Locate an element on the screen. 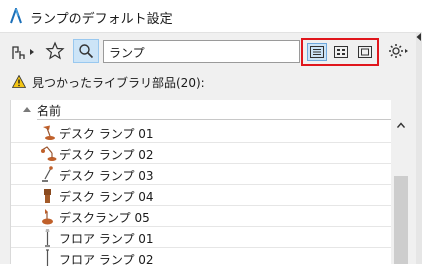  item-label: フロア ランプ 02 is located at coordinates (106, 260).